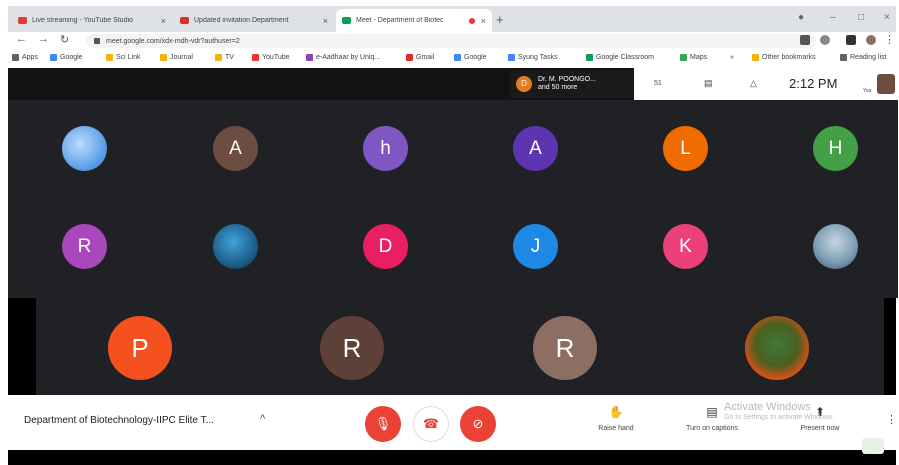 The width and height of the screenshot is (899, 465). I want to click on bookmark-google-classroom: Google Classroom, so click(620, 57).